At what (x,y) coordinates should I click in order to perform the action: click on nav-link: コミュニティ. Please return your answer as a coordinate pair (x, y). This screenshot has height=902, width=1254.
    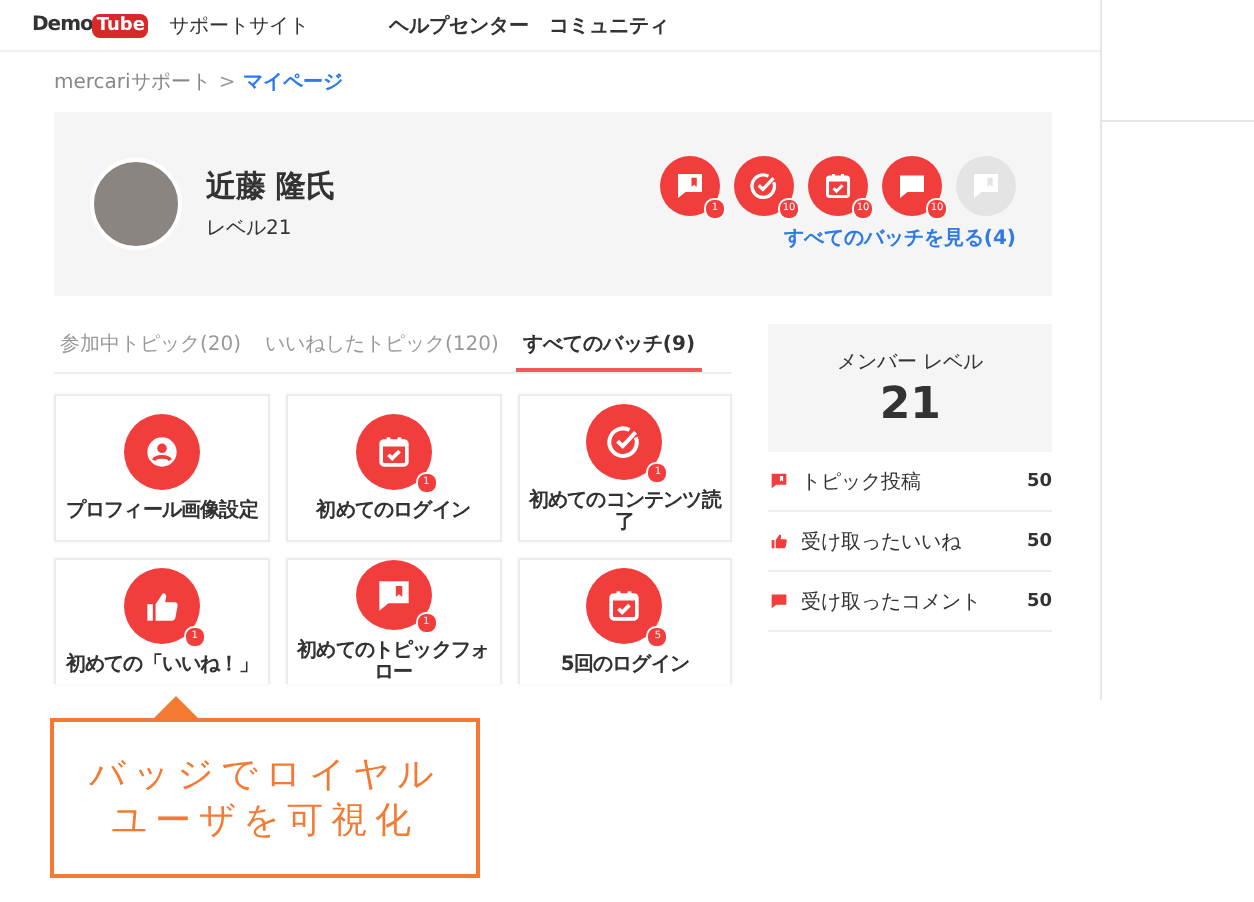
    Looking at the image, I should click on (608, 25).